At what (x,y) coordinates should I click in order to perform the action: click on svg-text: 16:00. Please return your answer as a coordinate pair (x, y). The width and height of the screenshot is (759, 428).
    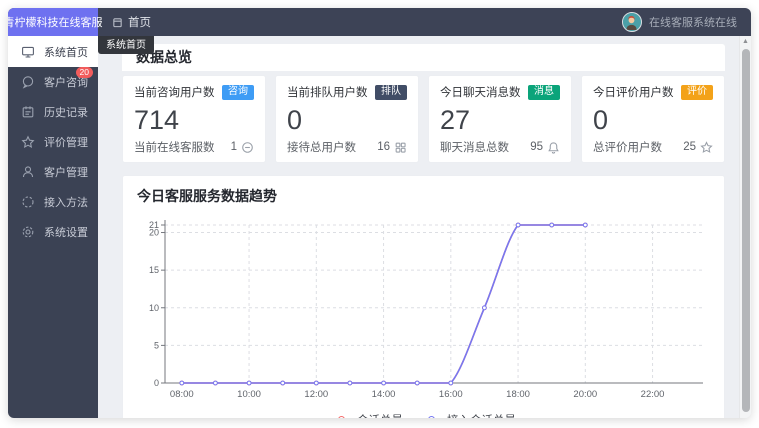
    Looking at the image, I should click on (451, 394).